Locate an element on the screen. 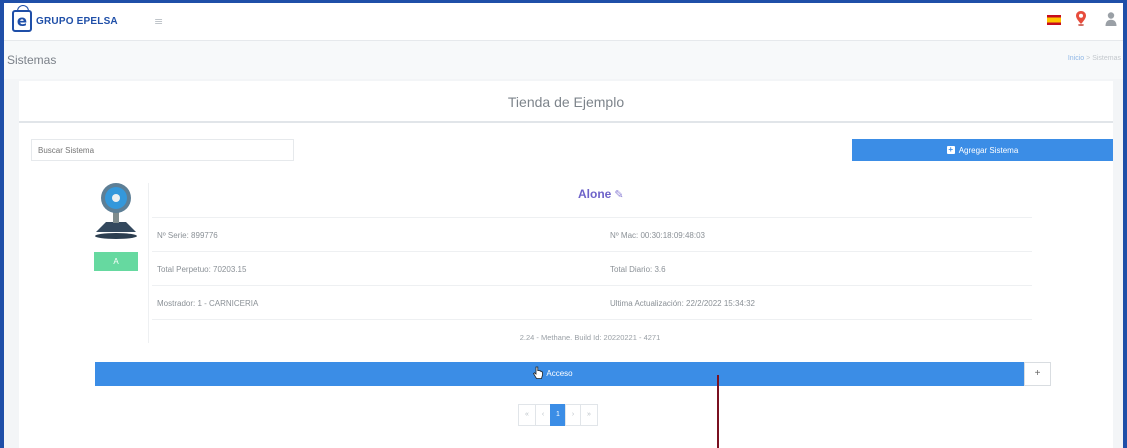  spain-flag-icon is located at coordinates (1054, 20).